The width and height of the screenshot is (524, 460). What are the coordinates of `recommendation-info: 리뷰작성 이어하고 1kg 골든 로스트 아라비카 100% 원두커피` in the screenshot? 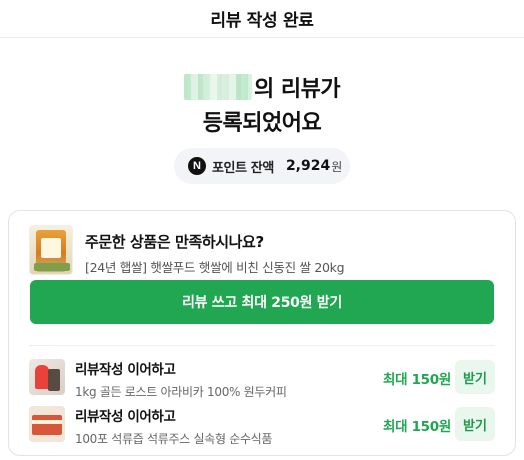 It's located at (181, 379).